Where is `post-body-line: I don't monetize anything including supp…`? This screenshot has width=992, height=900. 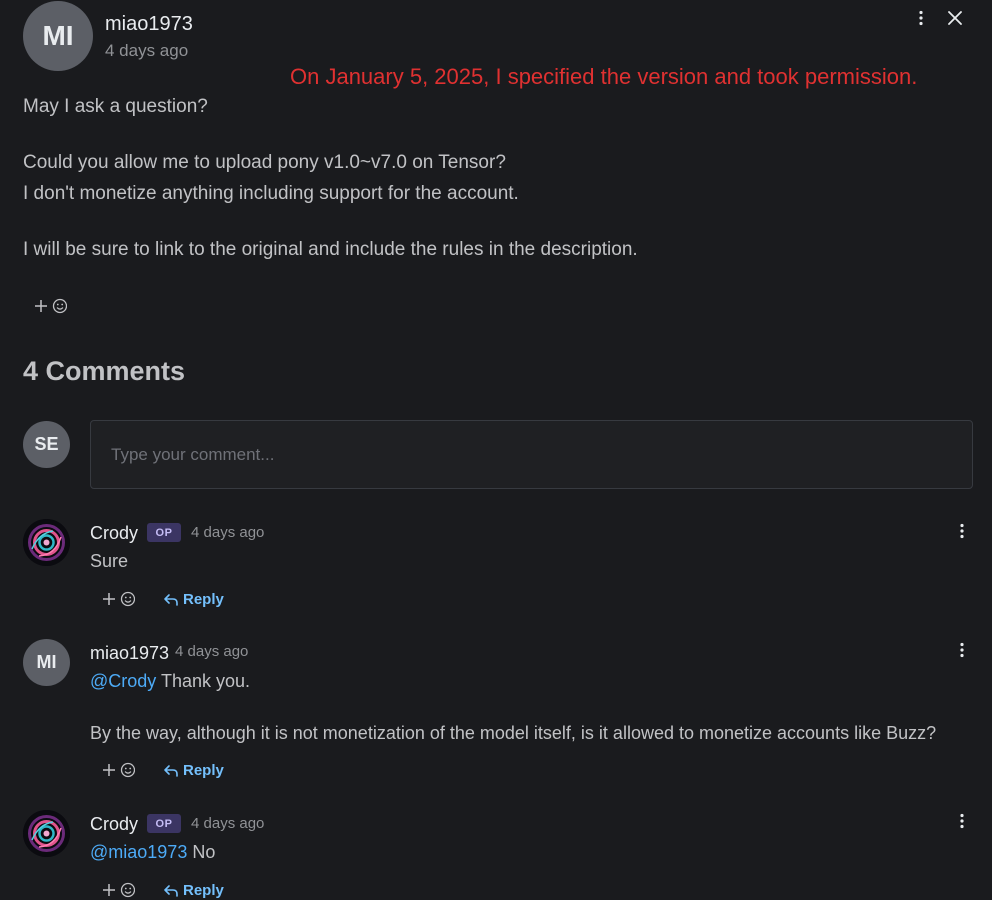
post-body-line: I don't monetize anything including supp… is located at coordinates (271, 193).